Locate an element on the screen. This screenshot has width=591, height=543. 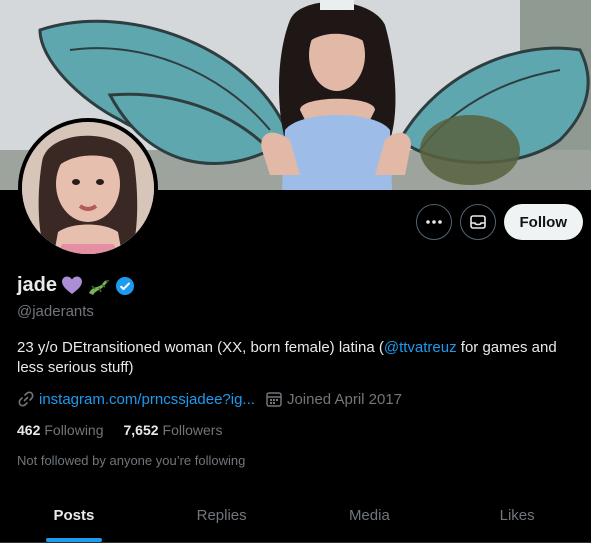
bio-mention-link: @ttvatreuz is located at coordinates (420, 347).